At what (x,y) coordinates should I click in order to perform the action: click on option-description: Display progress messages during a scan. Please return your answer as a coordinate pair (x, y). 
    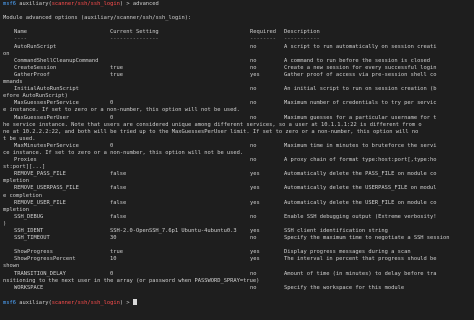
    Looking at the image, I should click on (347, 252).